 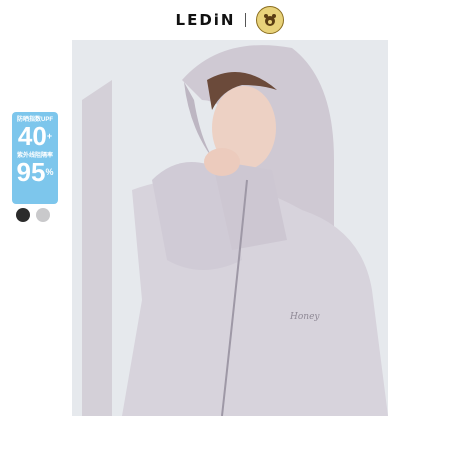 I want to click on uv-block-value: 95%, so click(x=35, y=172).